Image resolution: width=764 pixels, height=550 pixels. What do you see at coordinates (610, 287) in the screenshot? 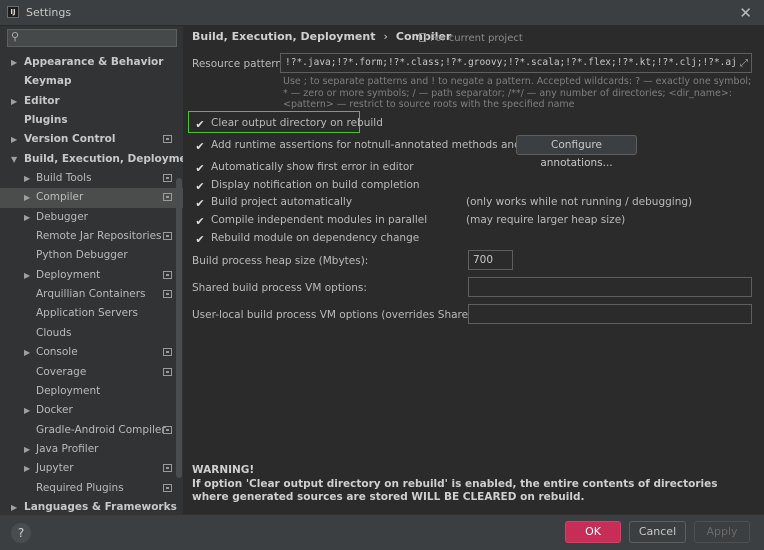
I see `shared-vm-options-input` at bounding box center [610, 287].